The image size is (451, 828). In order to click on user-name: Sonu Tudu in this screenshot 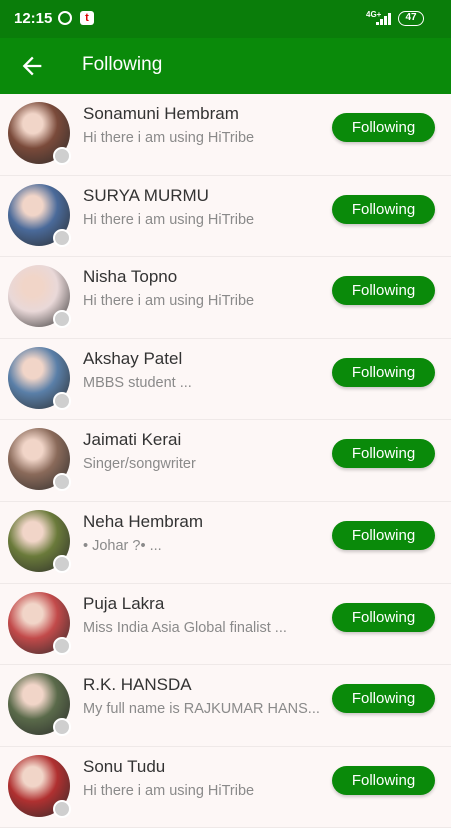, I will do `click(124, 767)`.